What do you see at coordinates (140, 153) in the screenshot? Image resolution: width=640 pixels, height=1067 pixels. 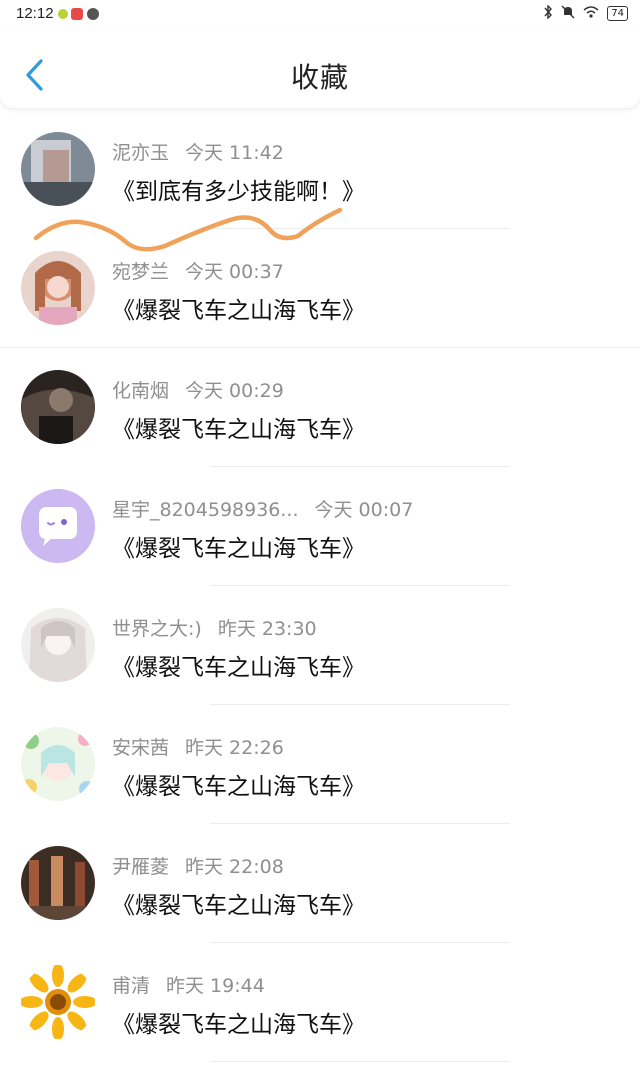 I see `user-name: 泥亦玉` at bounding box center [140, 153].